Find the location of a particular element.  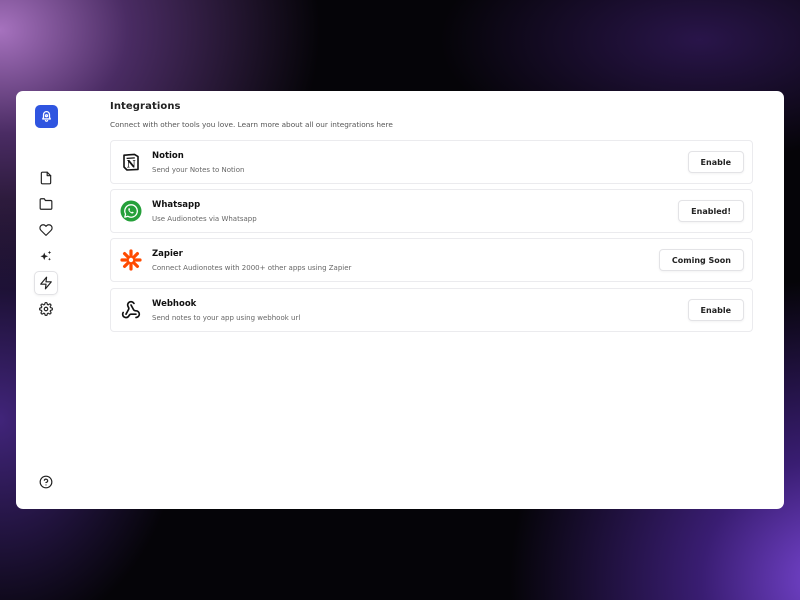

enable-webhook-button: Enable is located at coordinates (715, 310).